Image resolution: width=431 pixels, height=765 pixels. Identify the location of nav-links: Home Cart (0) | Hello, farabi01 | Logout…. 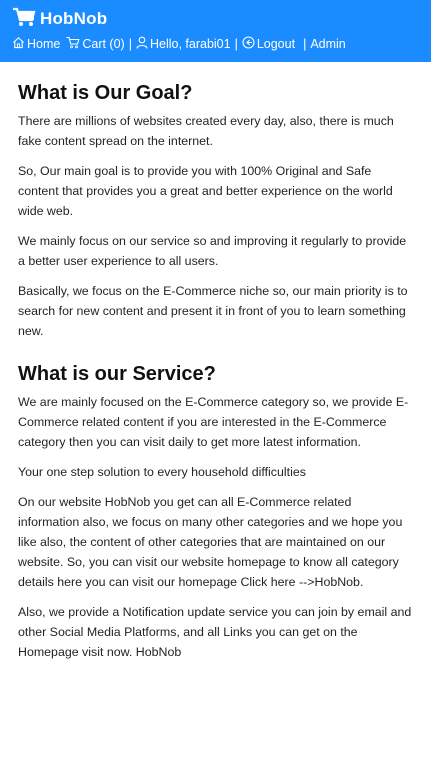
(215, 44).